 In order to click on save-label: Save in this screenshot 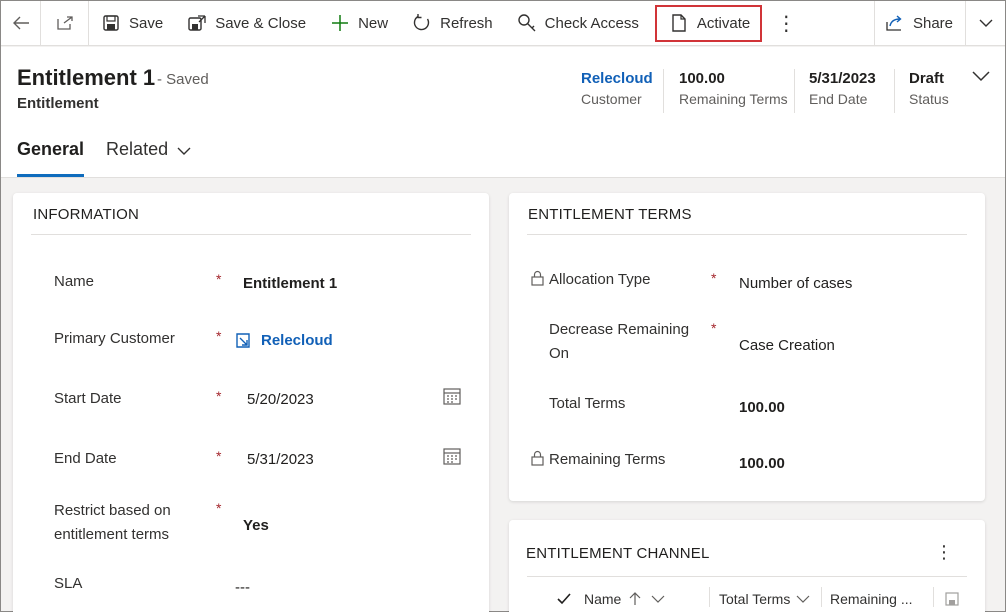, I will do `click(146, 23)`.